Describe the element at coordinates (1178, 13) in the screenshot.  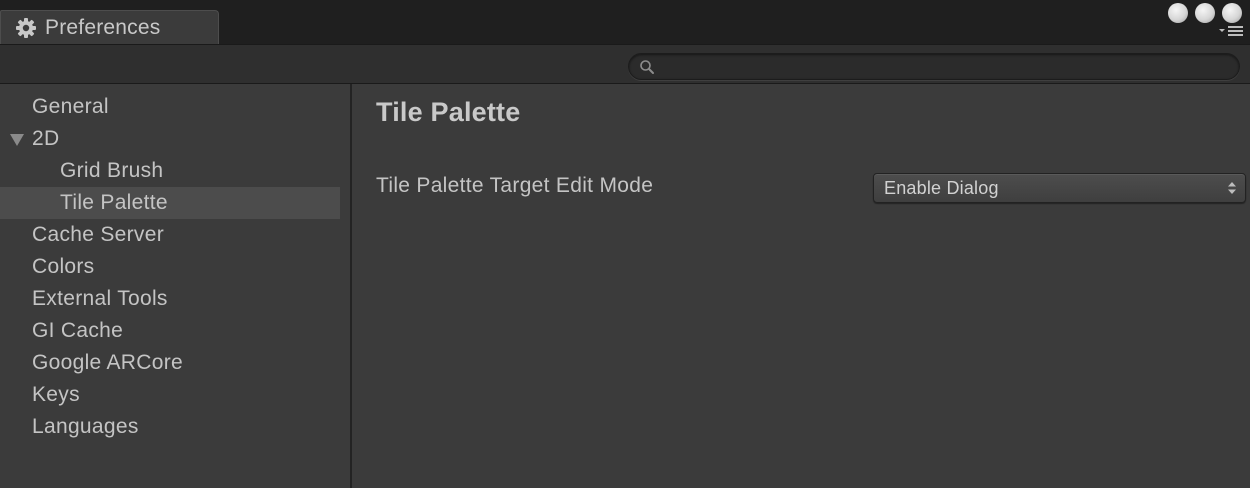
I see `close-window-button` at that location.